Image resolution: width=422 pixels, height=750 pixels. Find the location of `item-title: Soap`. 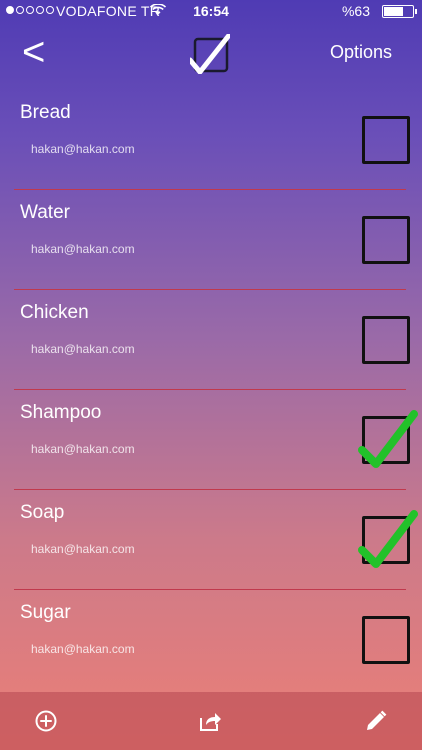

item-title: Soap is located at coordinates (42, 512).